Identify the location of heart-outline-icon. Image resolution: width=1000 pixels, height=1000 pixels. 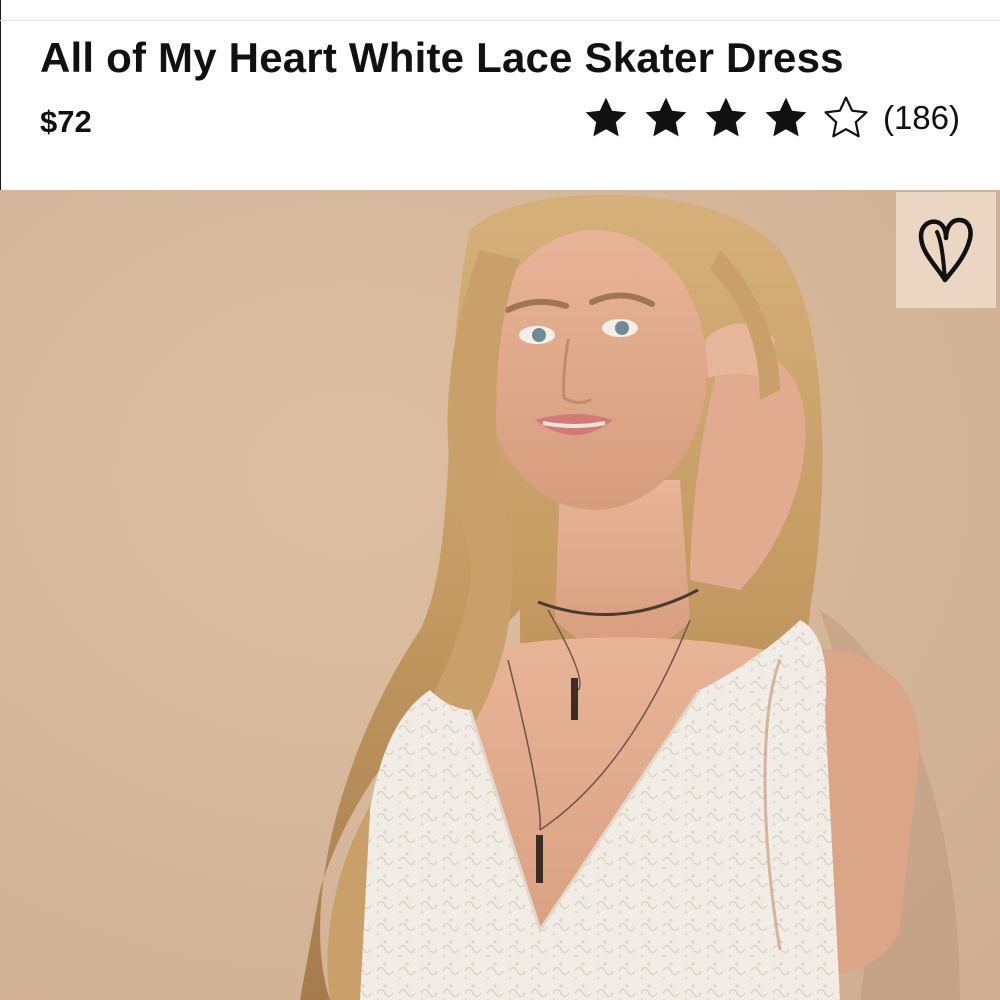
(945, 250).